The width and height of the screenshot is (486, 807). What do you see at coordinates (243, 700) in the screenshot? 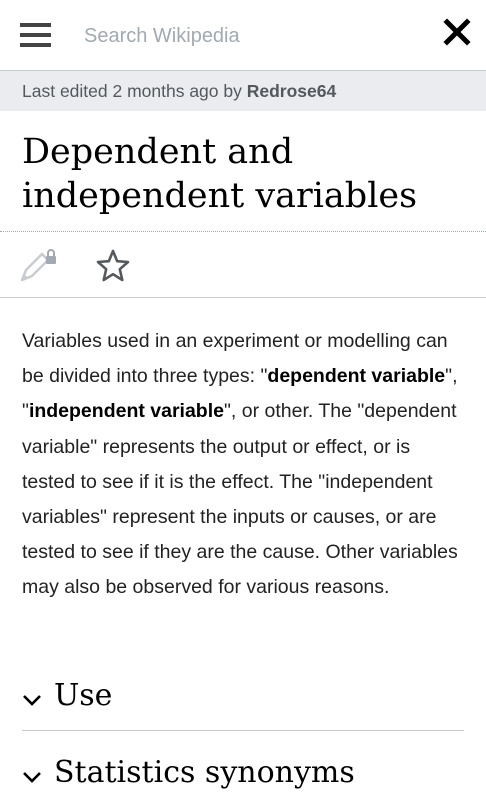
I see `section-use: Use` at bounding box center [243, 700].